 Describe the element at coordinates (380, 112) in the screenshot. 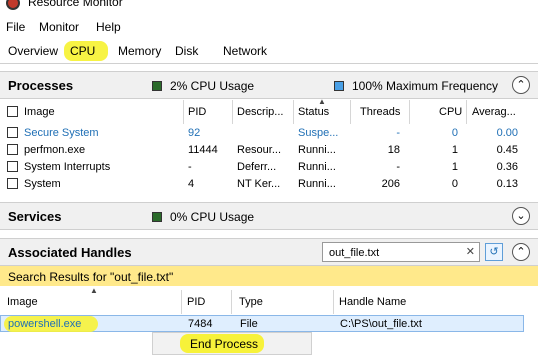

I see `col-threads: Threads` at that location.